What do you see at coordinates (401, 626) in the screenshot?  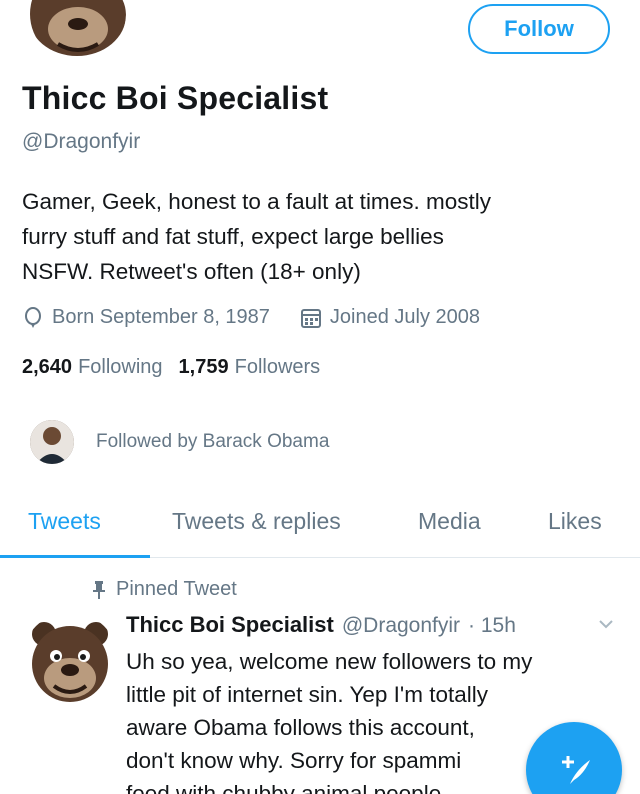 I see `tweet-author-handle: @Dragonfyir` at bounding box center [401, 626].